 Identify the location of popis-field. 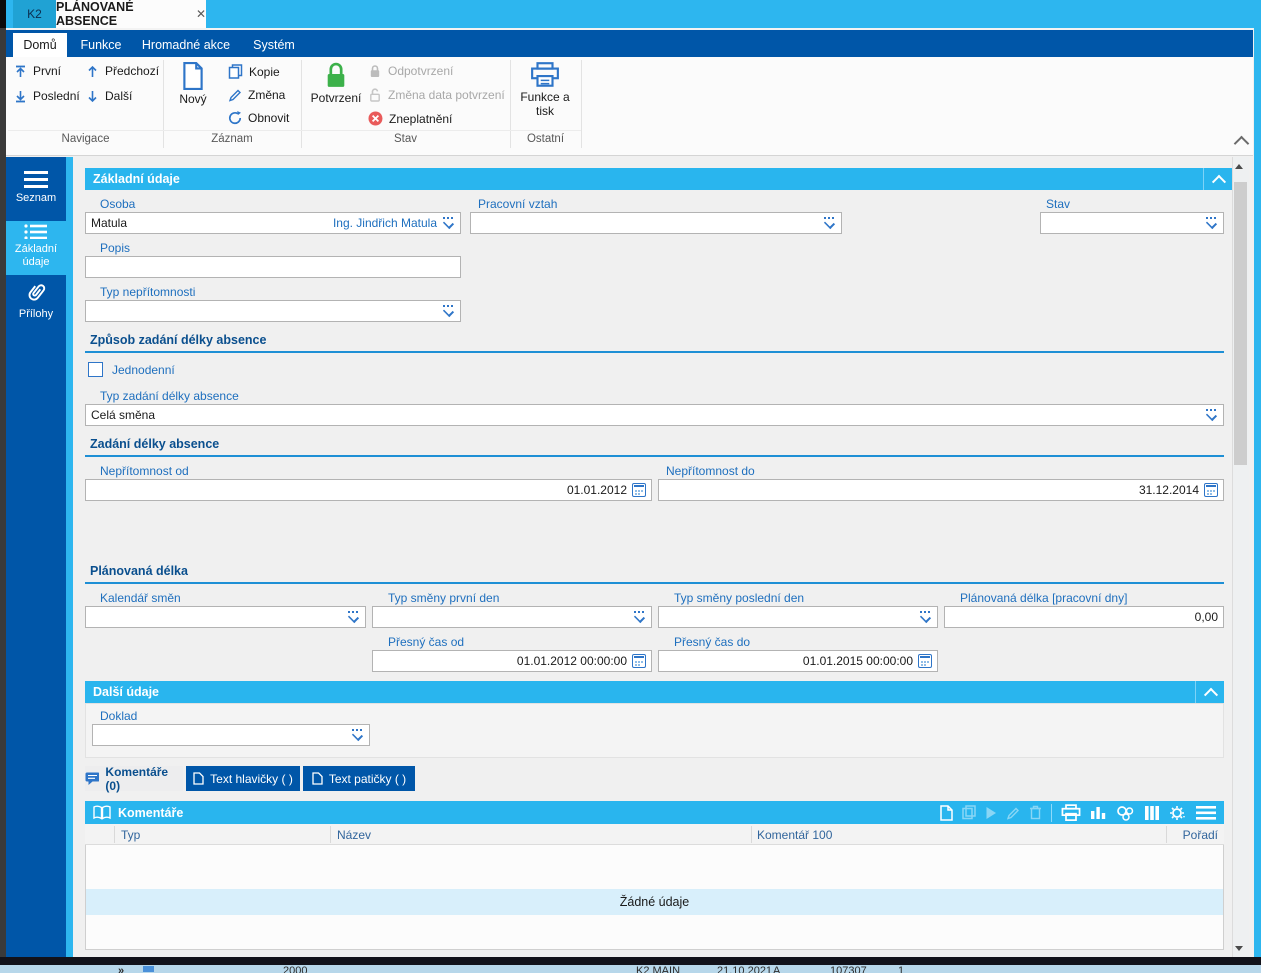
(273, 267).